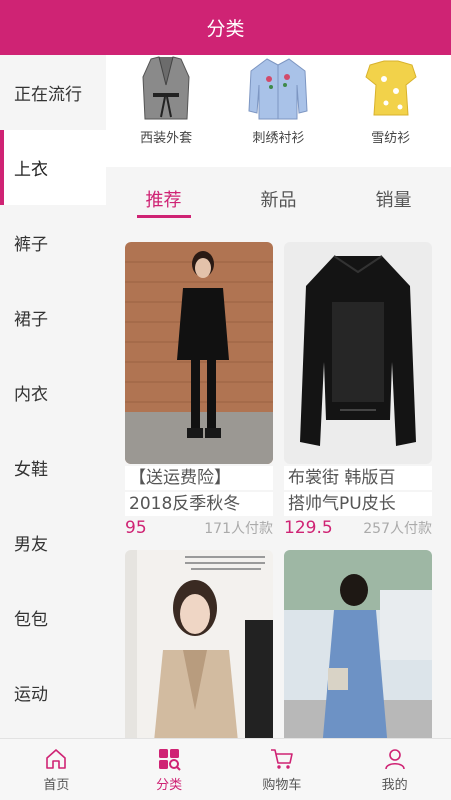 The height and width of the screenshot is (800, 451). Describe the element at coordinates (56, 769) in the screenshot. I see `nav-home: 首页` at that location.